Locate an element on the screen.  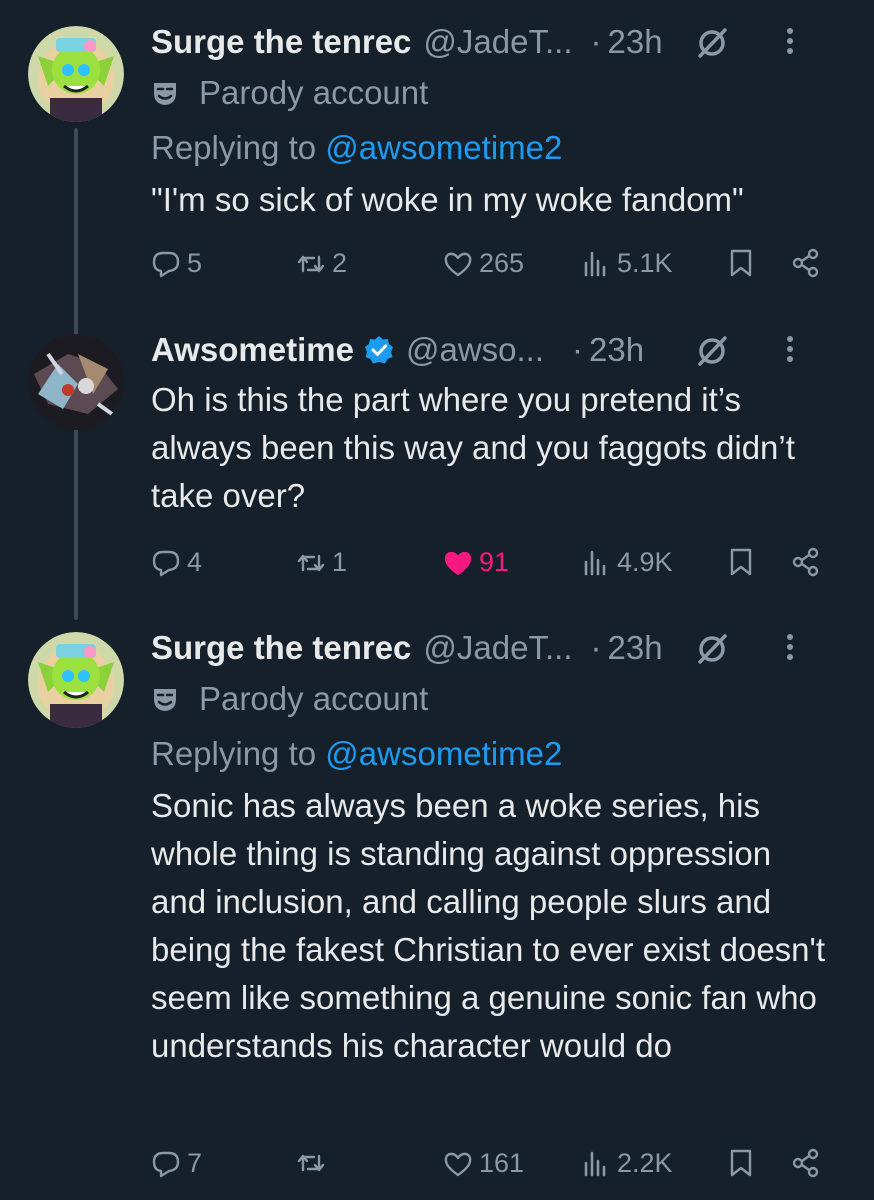
views-button: 5.1K is located at coordinates (627, 263).